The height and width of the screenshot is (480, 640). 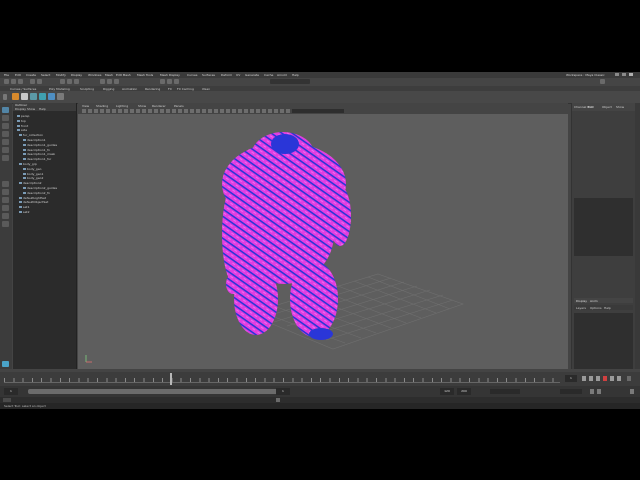 I want to click on menu-file: File, so click(x=6, y=75).